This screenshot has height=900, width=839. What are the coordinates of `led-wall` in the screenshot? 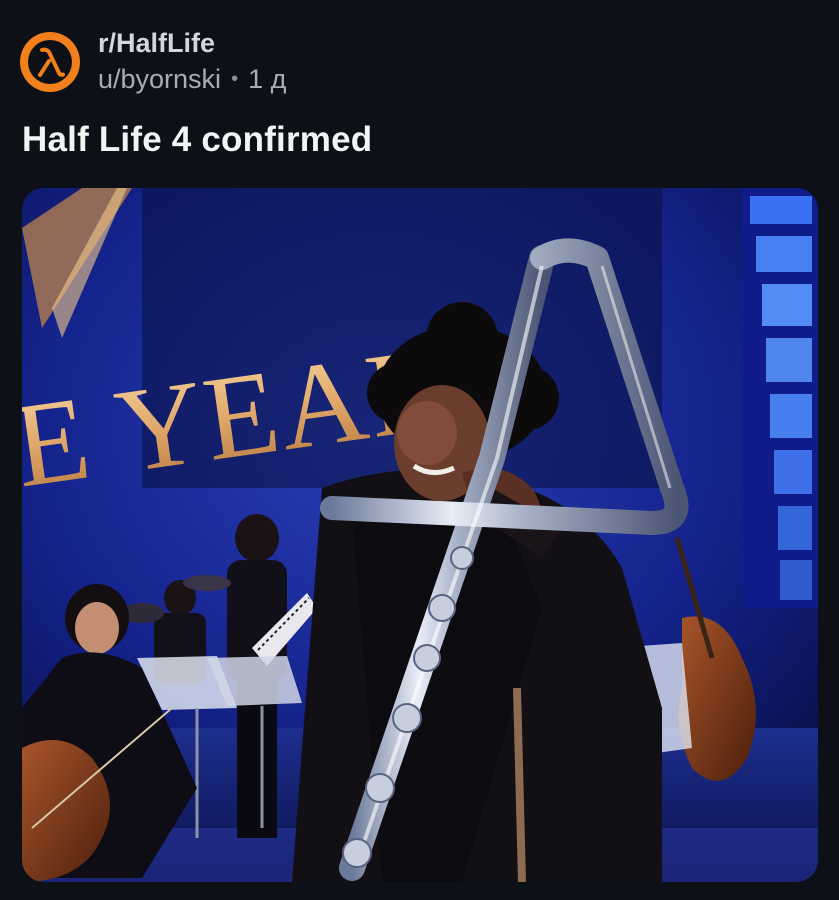 It's located at (780, 398).